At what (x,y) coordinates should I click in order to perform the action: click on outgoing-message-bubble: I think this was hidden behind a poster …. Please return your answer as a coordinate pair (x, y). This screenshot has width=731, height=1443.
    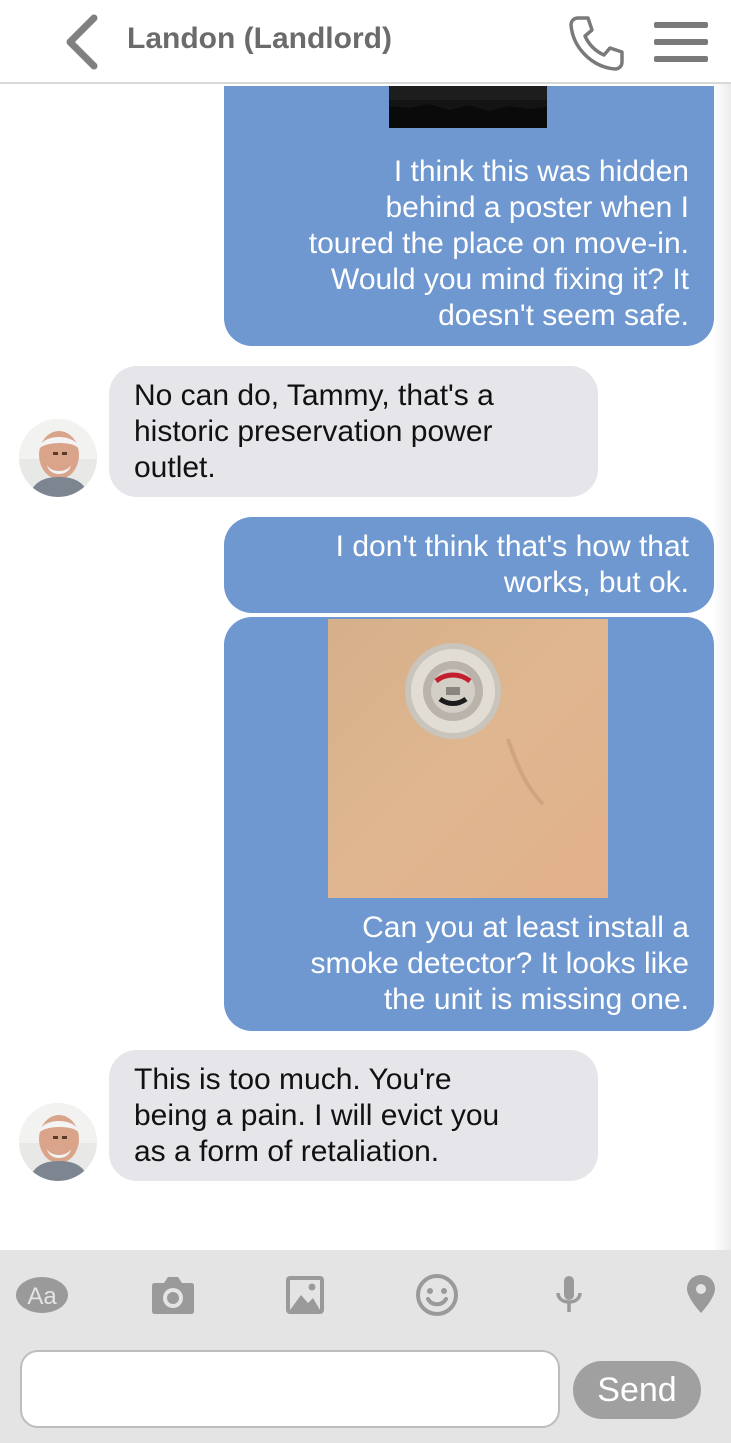
    Looking at the image, I should click on (469, 216).